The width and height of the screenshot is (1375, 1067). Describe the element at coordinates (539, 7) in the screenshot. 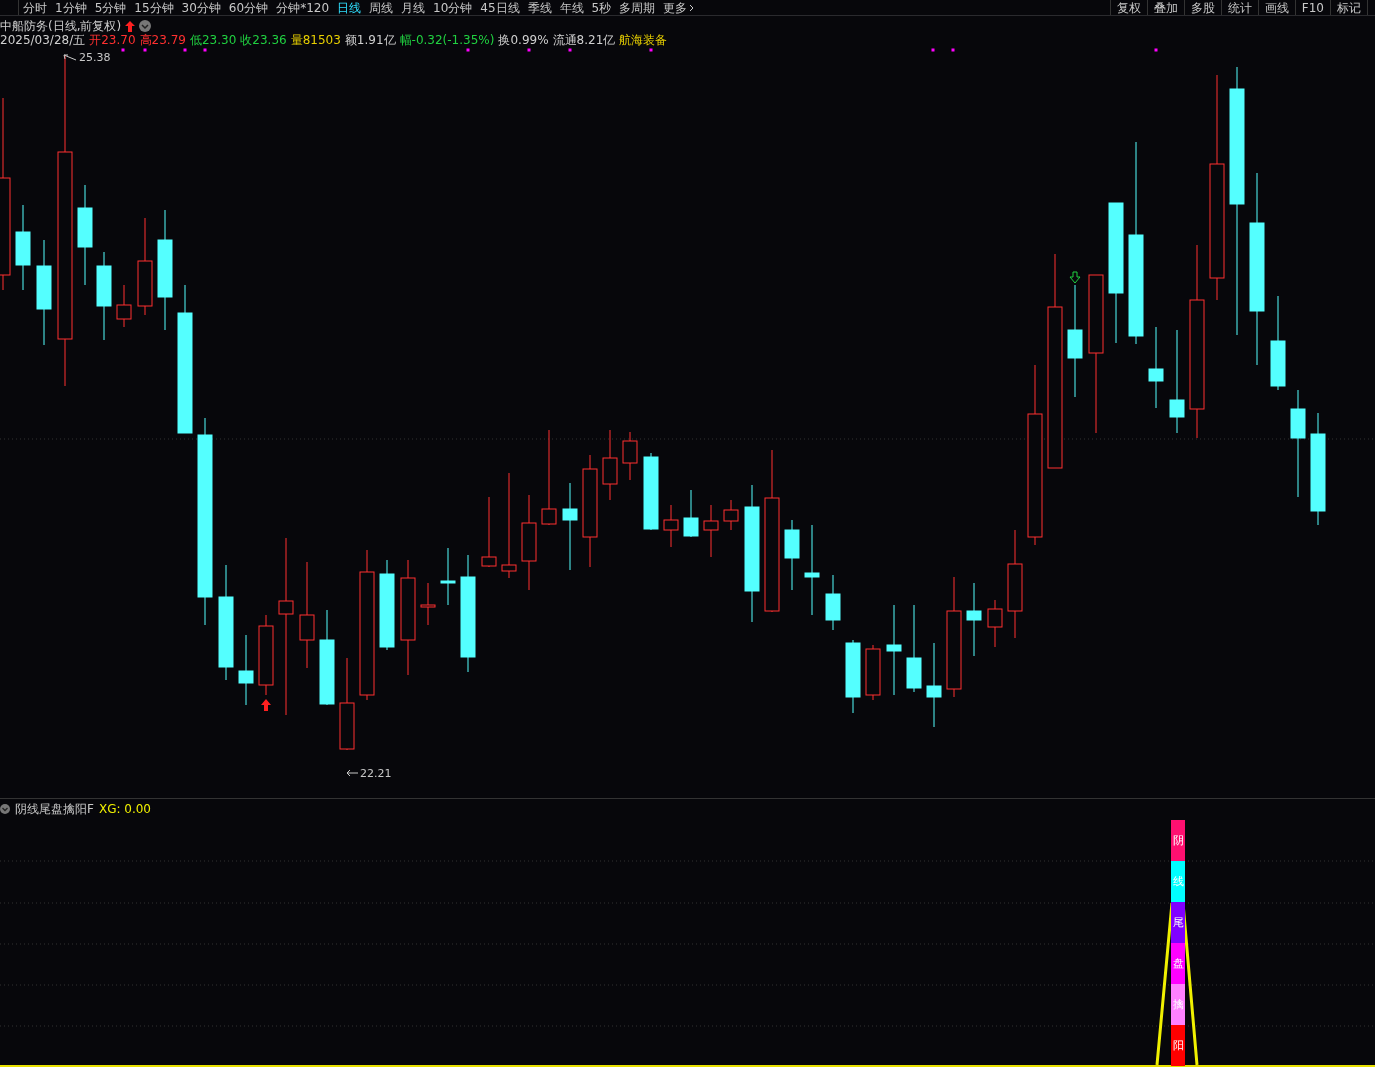

I see `period-tab: 季线` at that location.